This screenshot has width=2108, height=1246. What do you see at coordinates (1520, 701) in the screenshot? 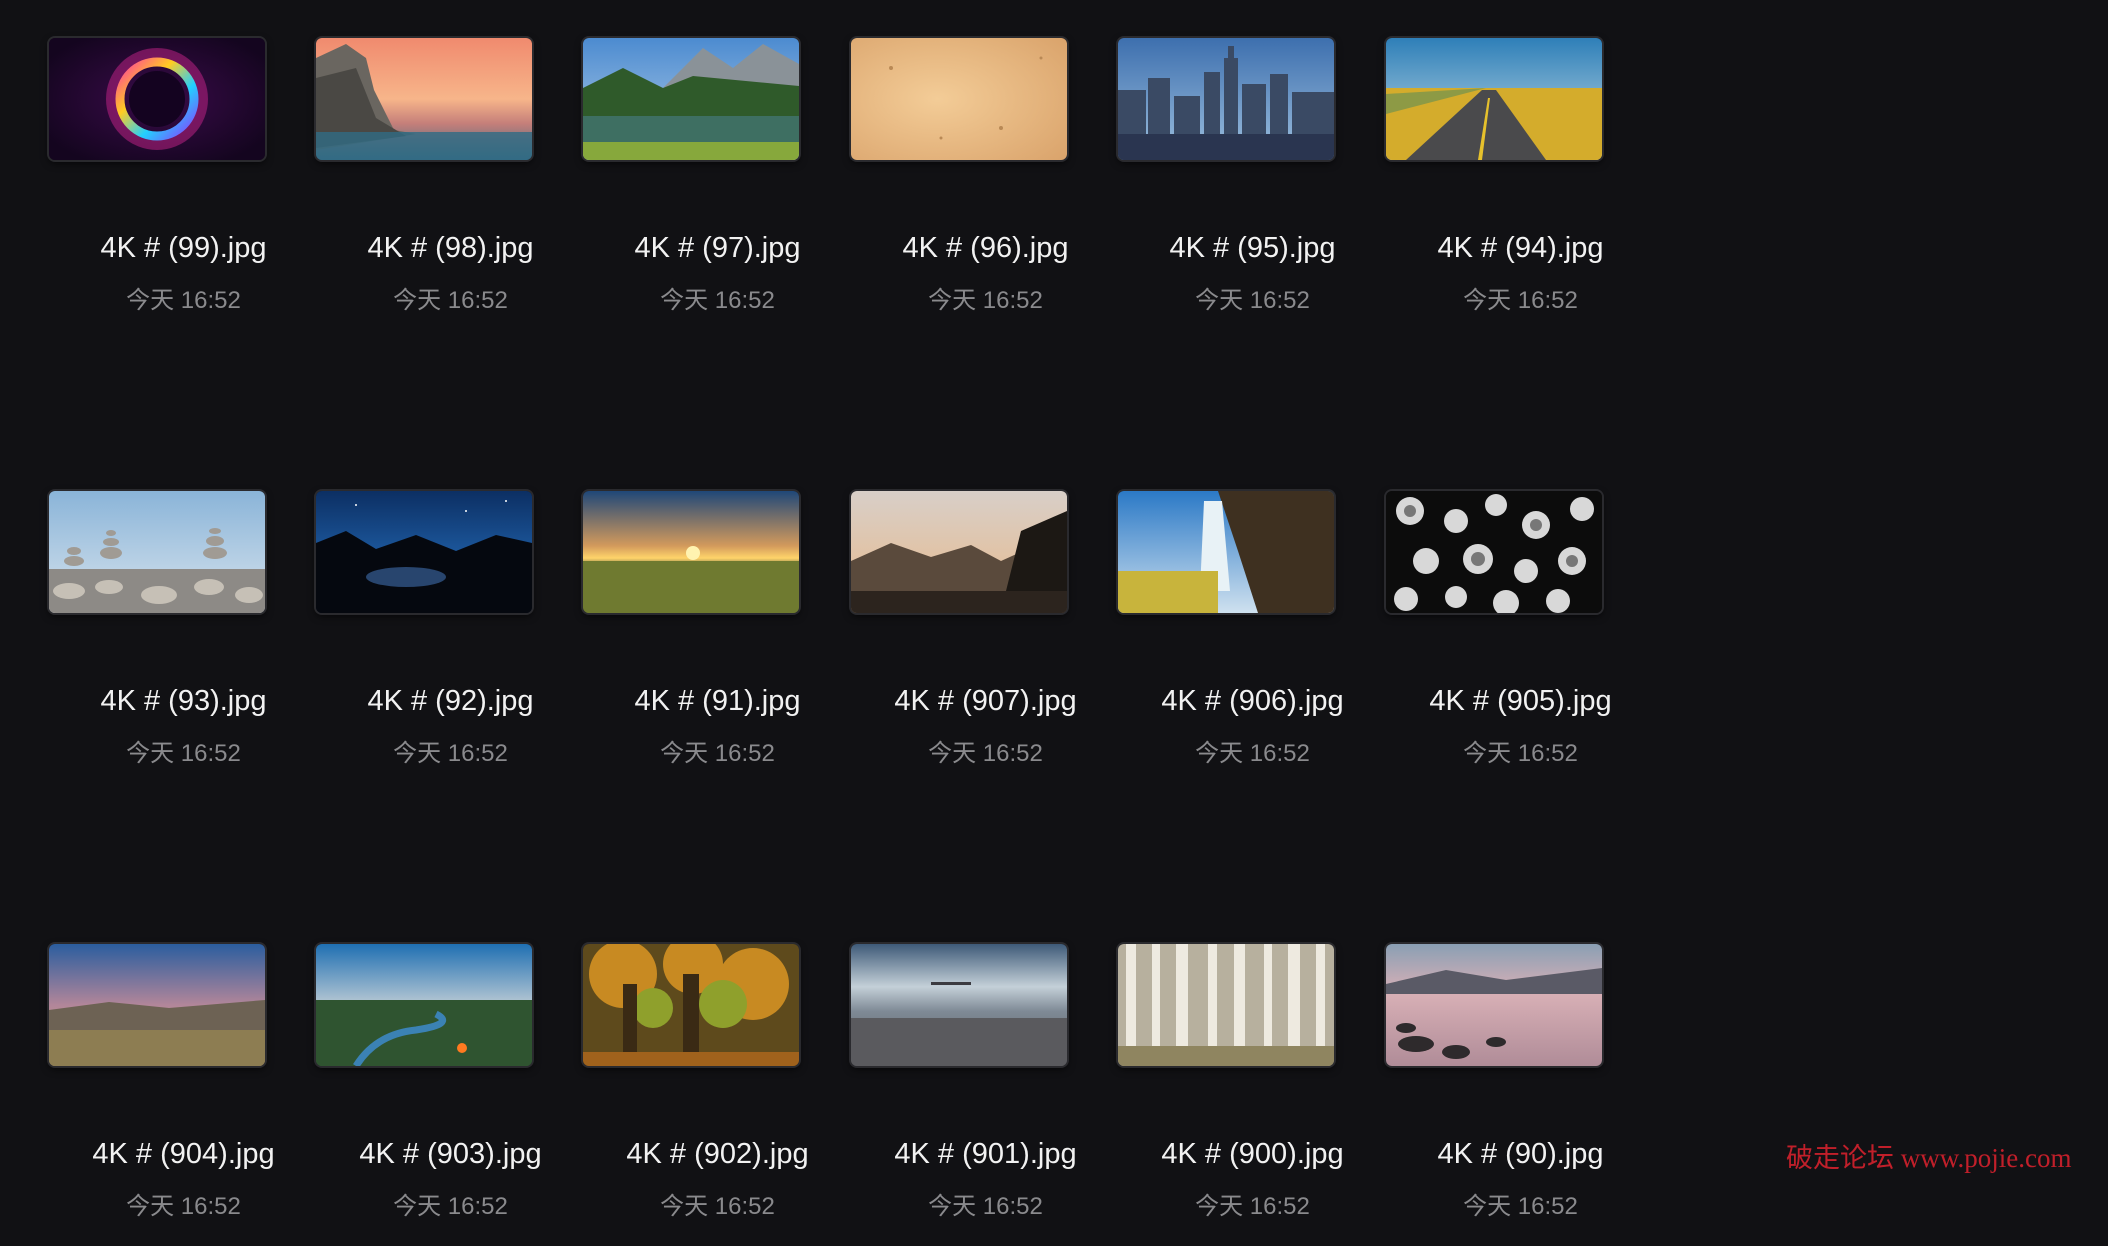
I see `file-name: 4K # (905).jpg` at bounding box center [1520, 701].